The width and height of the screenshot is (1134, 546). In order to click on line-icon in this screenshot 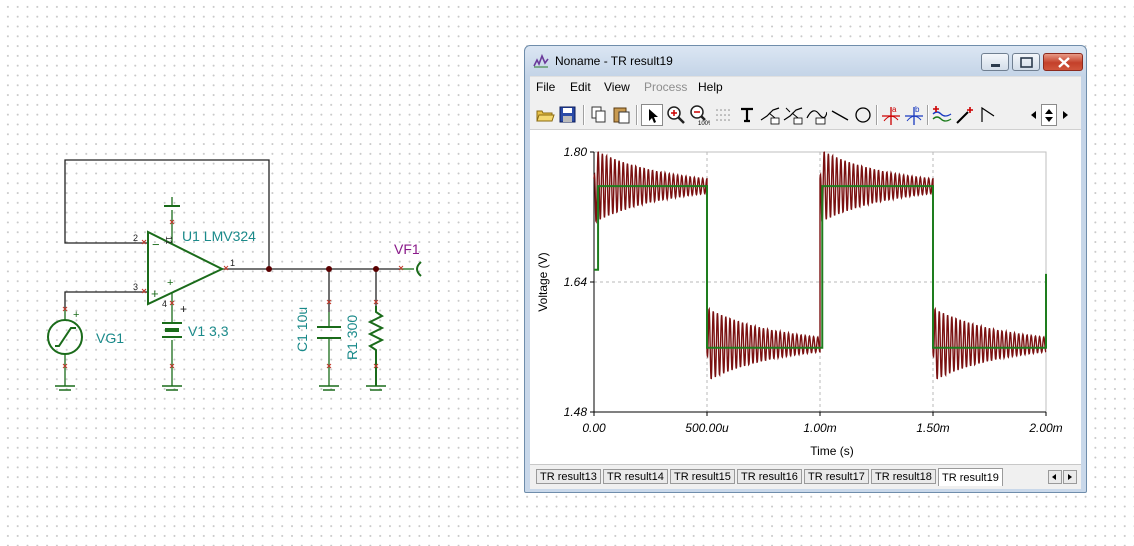, I will do `click(840, 115)`.